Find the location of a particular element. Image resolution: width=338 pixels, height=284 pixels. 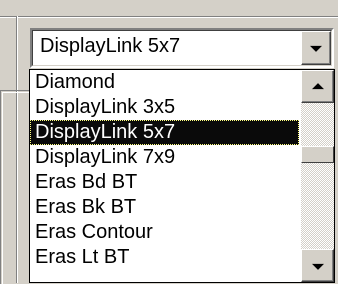

arrow-down-icon is located at coordinates (317, 266).